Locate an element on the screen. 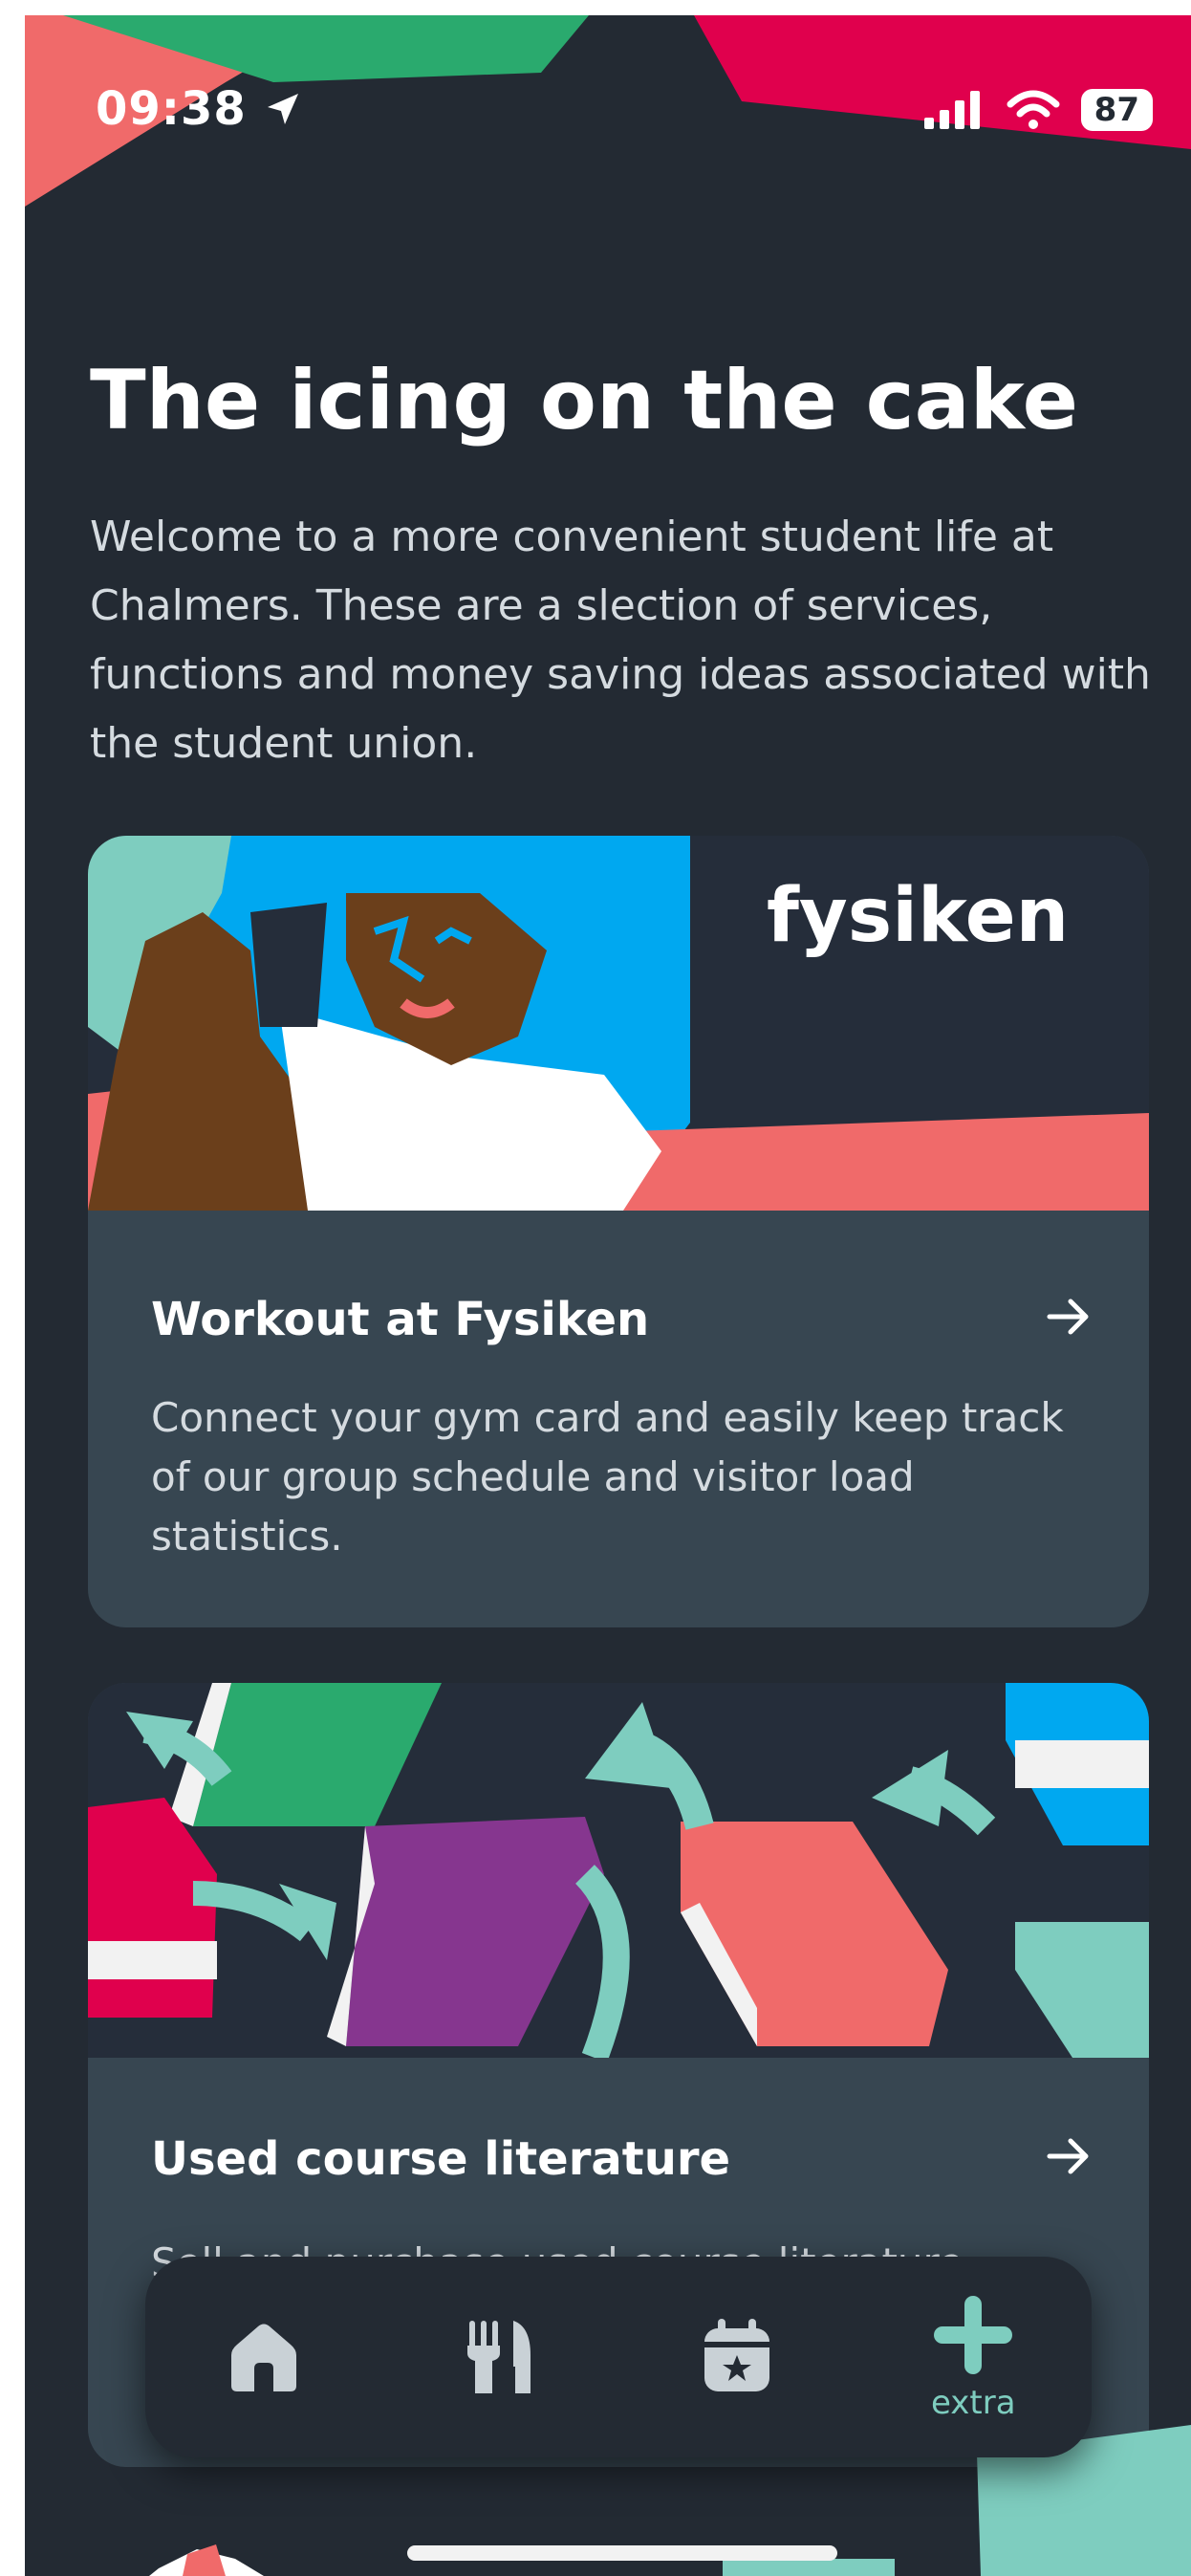  plus-icon is located at coordinates (974, 2335).